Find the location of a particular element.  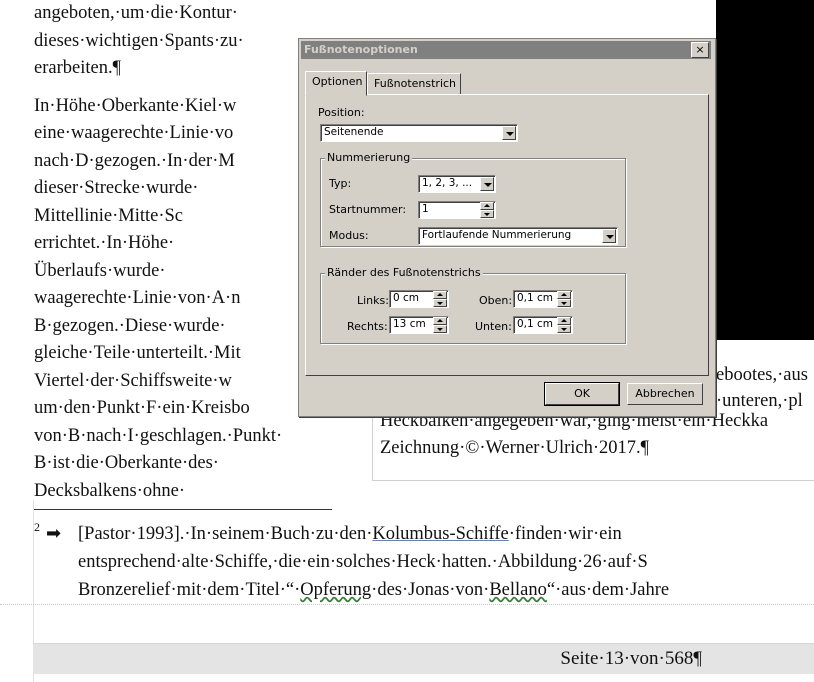

image-background is located at coordinates (765, 170).